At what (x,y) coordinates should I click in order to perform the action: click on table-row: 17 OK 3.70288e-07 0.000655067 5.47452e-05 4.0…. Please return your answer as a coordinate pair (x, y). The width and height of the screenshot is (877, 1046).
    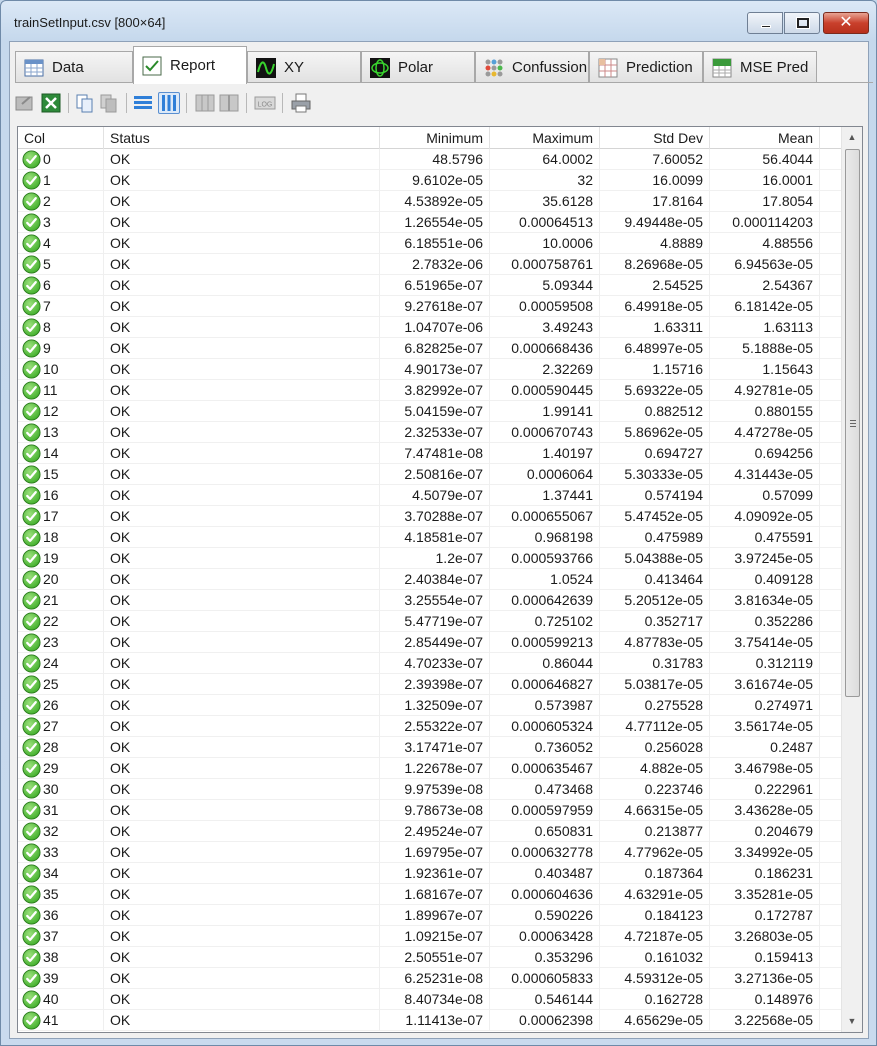
    Looking at the image, I should click on (429, 516).